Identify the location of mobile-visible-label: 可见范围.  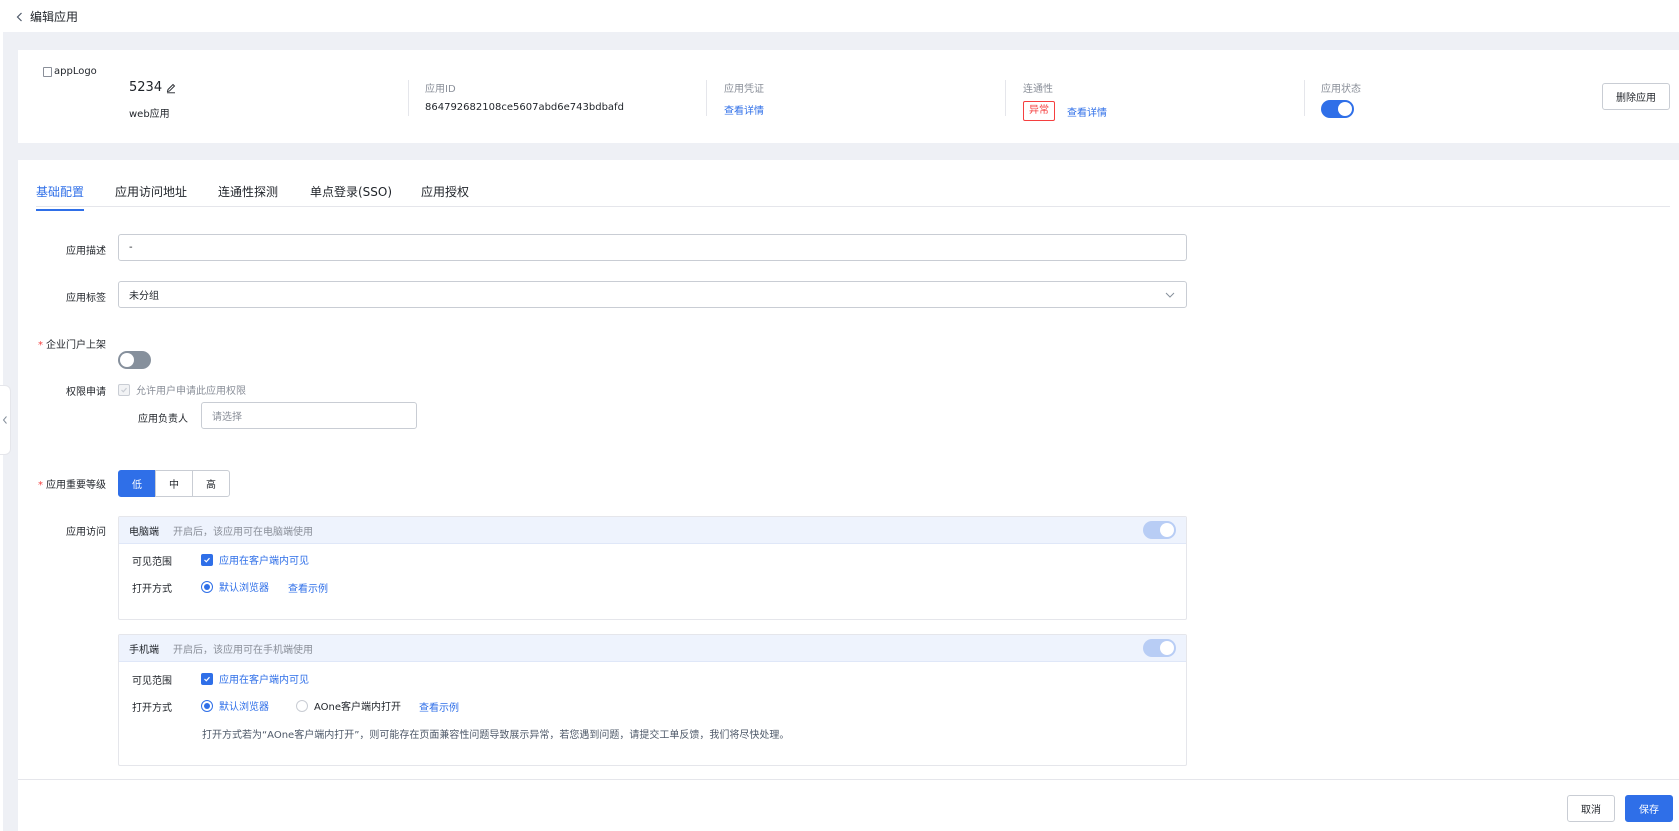
(152, 681).